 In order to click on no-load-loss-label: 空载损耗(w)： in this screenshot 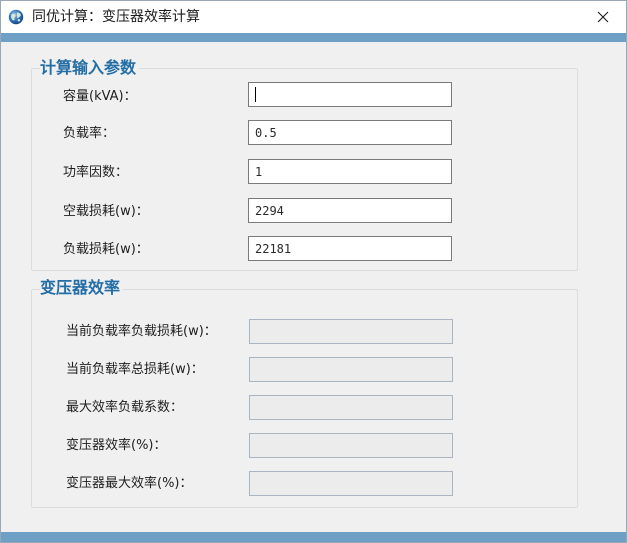, I will do `click(106, 211)`.